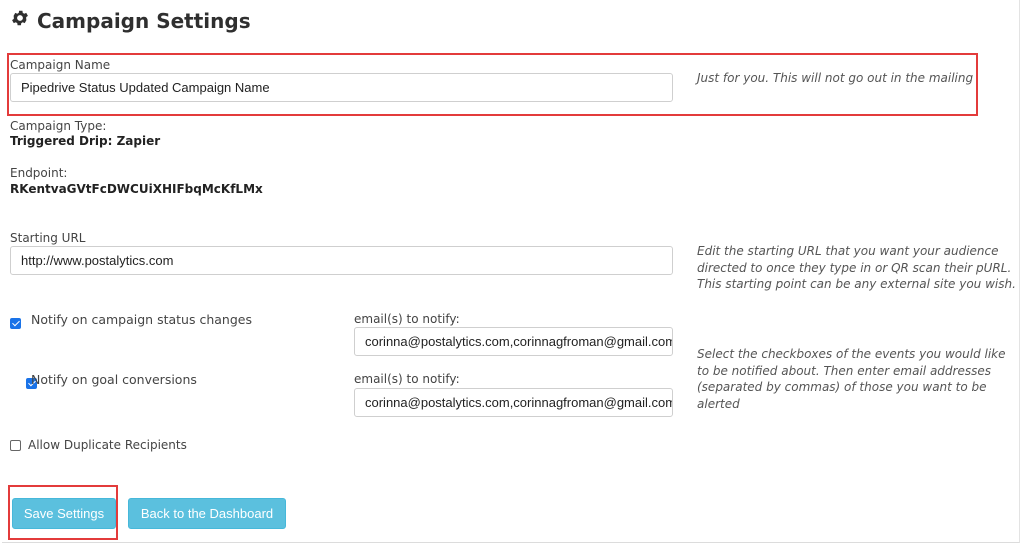 The width and height of the screenshot is (1024, 546). I want to click on campaign-name-input: Pipedrive Status Updated Campaign Name, so click(341, 87).